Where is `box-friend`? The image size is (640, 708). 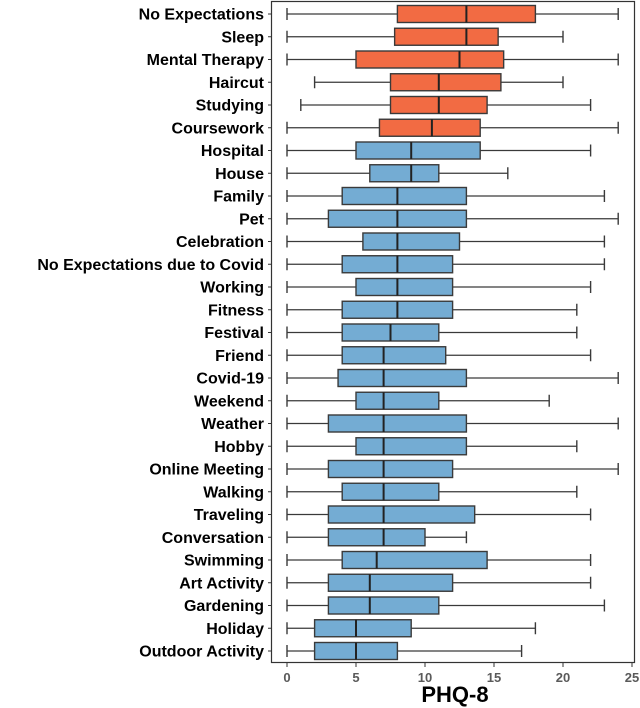 box-friend is located at coordinates (439, 355).